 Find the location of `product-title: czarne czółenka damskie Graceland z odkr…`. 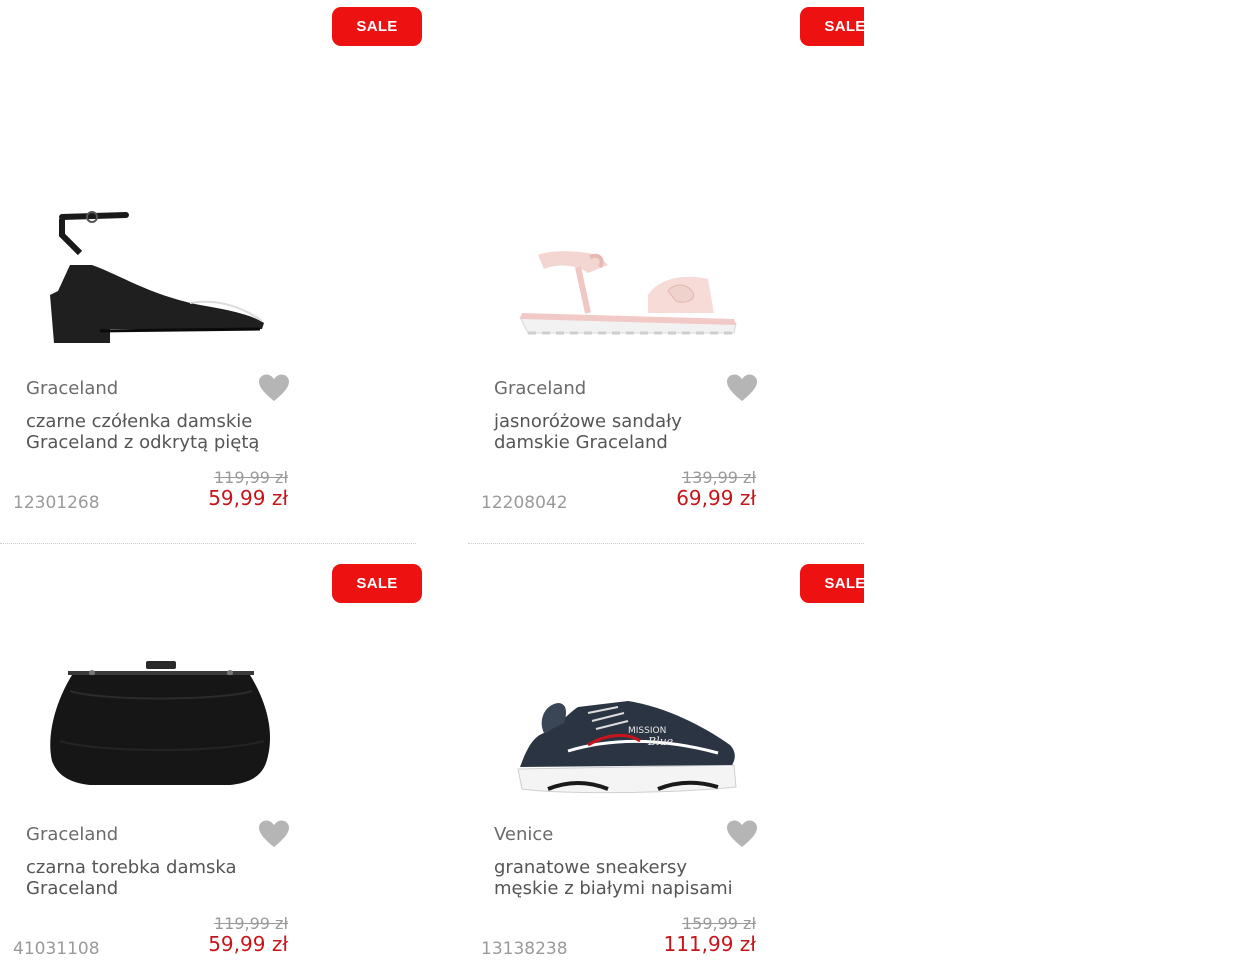

product-title: czarne czółenka damskie Graceland z odkr… is located at coordinates (156, 432).